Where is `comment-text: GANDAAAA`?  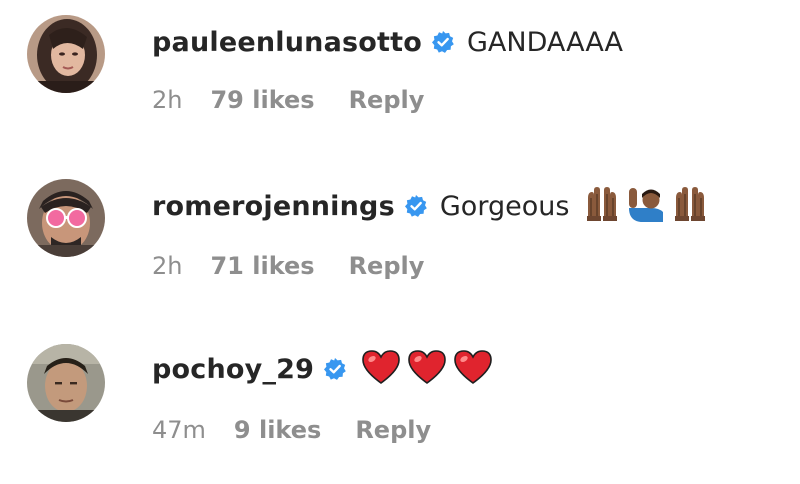
comment-text: GANDAAAA is located at coordinates (545, 42).